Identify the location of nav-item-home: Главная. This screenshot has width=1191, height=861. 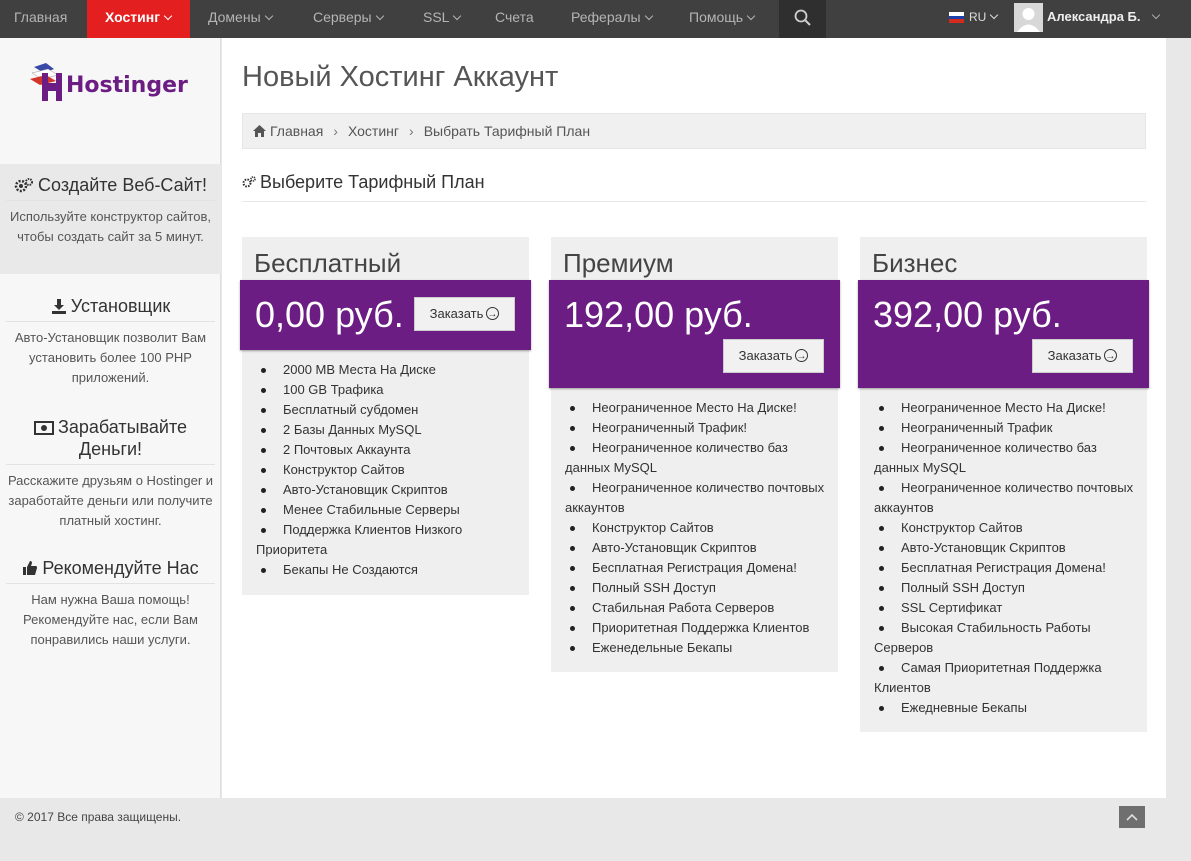
(40, 19).